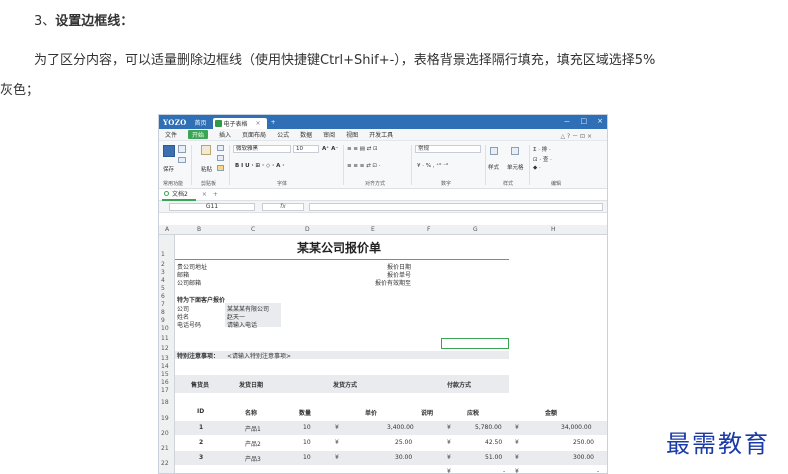 This screenshot has height=474, width=788. Describe the element at coordinates (165, 366) in the screenshot. I see `row-header: 14` at that location.